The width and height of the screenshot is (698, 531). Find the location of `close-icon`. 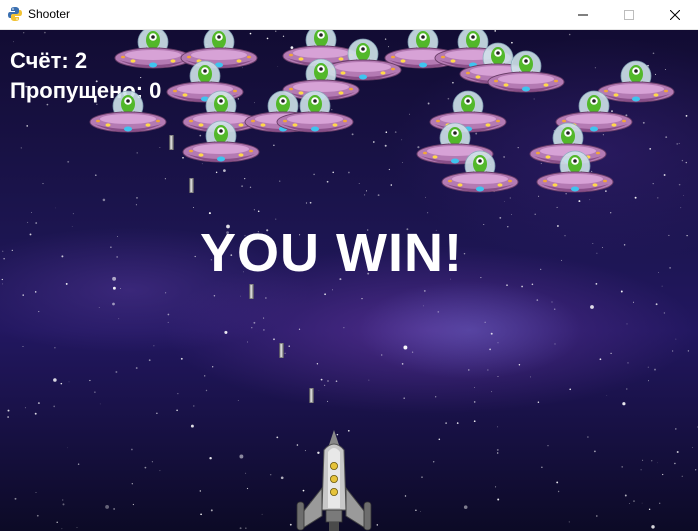

close-icon is located at coordinates (675, 15).